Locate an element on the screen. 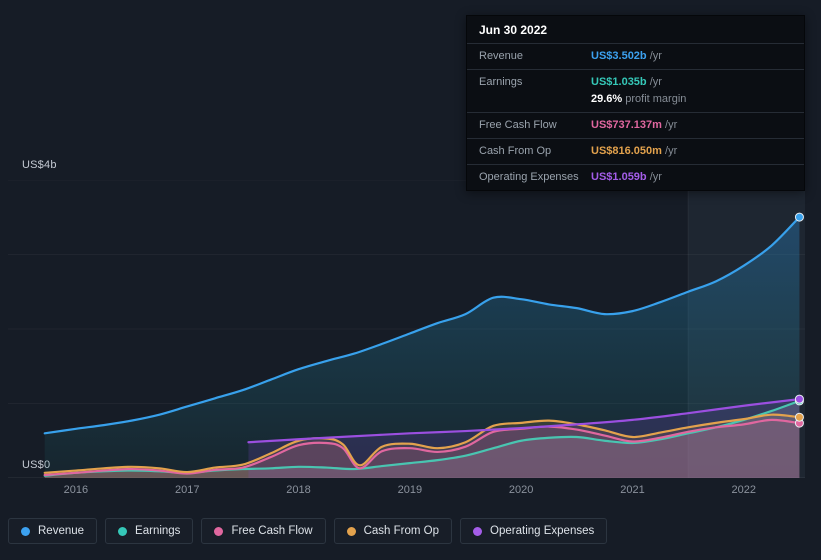  tooltip-row-value: US$1.059b /yr is located at coordinates (626, 177).